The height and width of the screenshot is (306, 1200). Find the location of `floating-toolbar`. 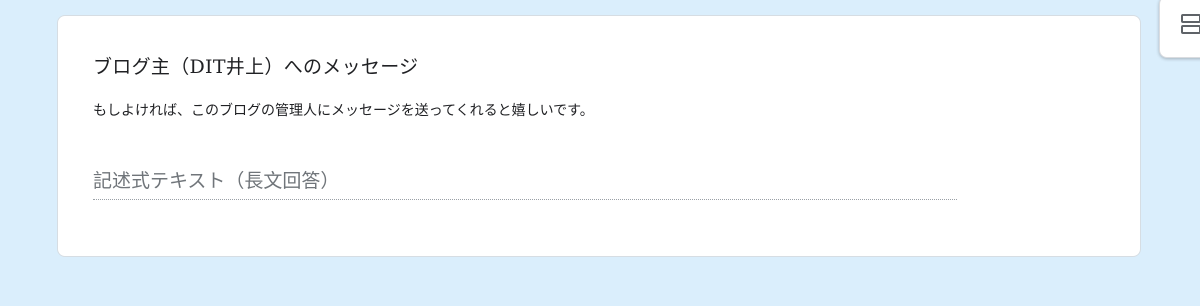

floating-toolbar is located at coordinates (1179, 29).